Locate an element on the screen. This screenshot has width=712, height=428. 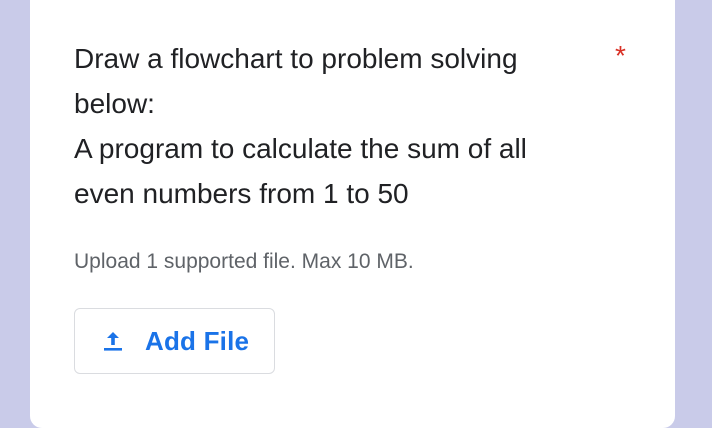
question-line: below: is located at coordinates (114, 103).